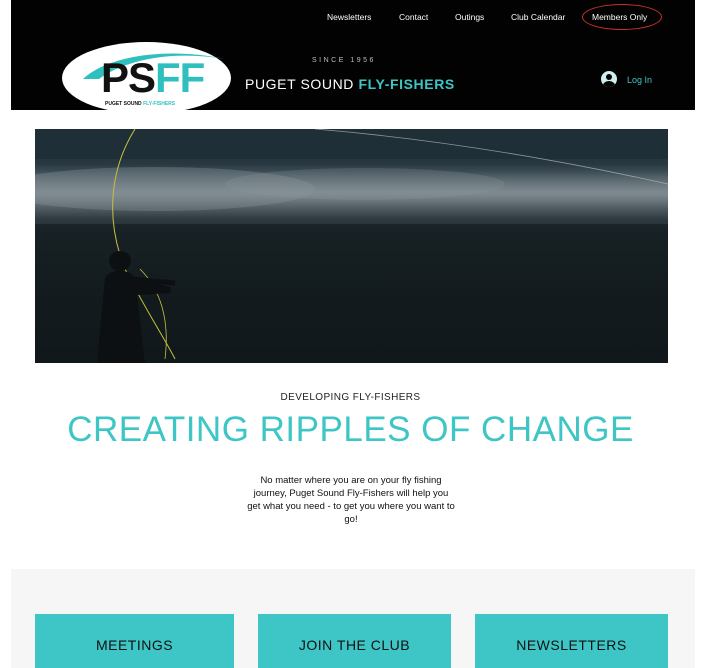 This screenshot has width=701, height=668. What do you see at coordinates (538, 17) in the screenshot?
I see `nav-link-club-calendar: Club Calendar` at bounding box center [538, 17].